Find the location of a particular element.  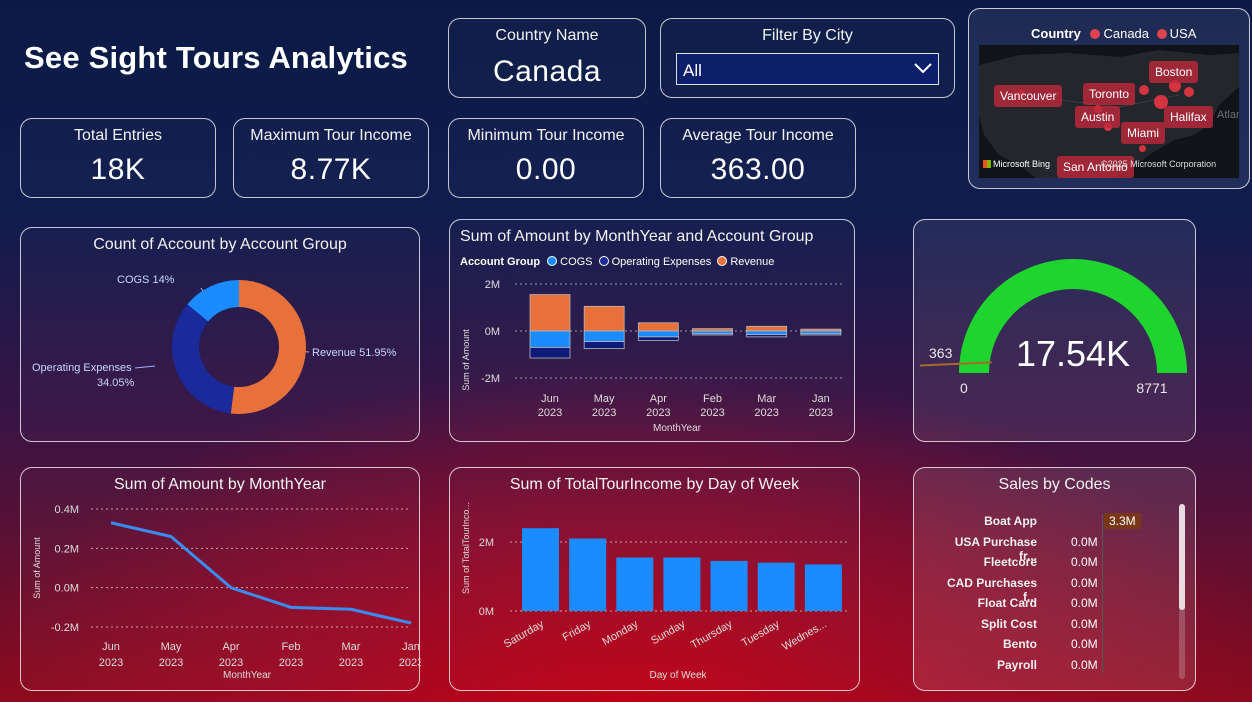

gauge-card: 17.54K 363 0 8771 is located at coordinates (1054, 330).